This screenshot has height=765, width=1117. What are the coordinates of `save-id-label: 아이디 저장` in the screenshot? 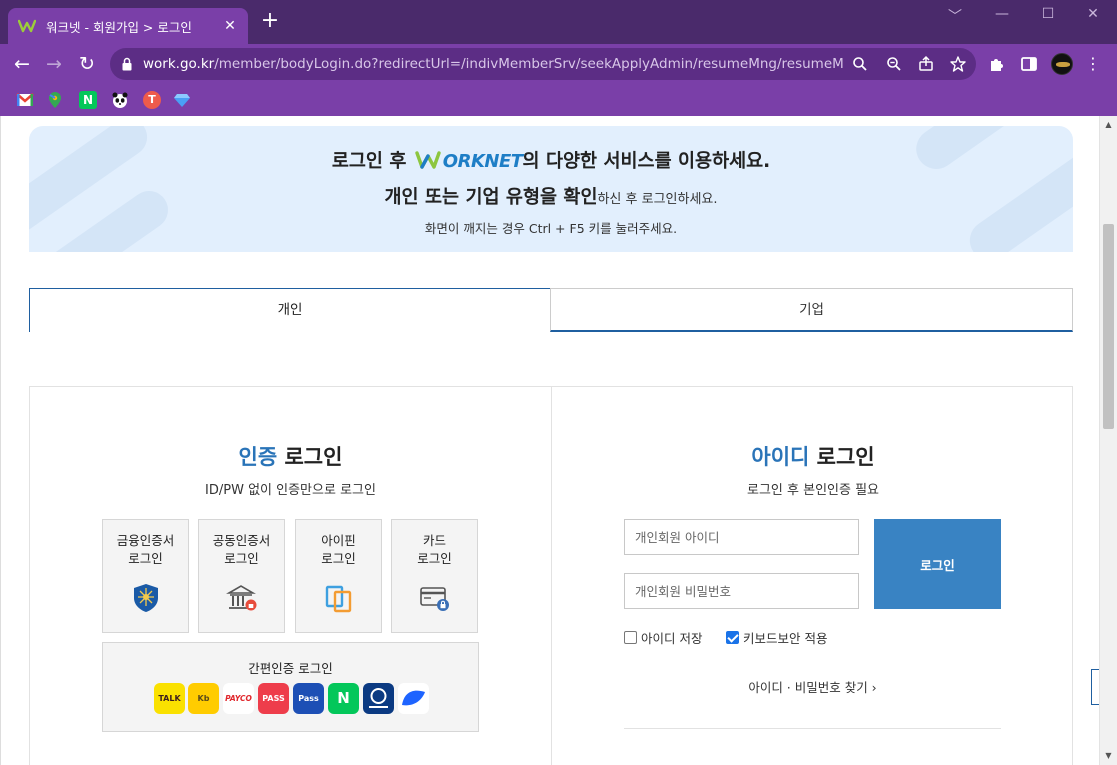 It's located at (672, 638).